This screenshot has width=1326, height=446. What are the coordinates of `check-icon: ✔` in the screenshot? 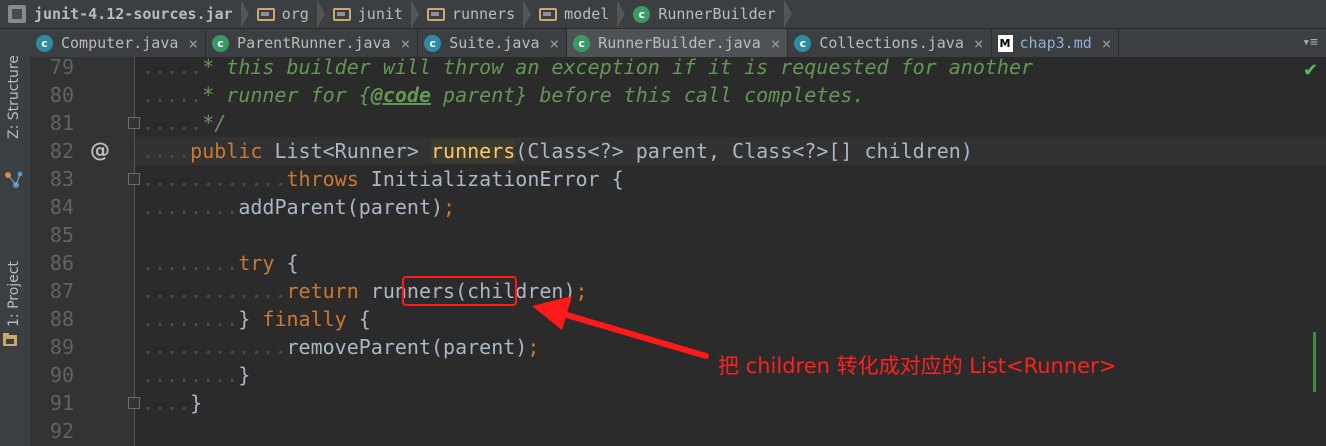 It's located at (1310, 70).